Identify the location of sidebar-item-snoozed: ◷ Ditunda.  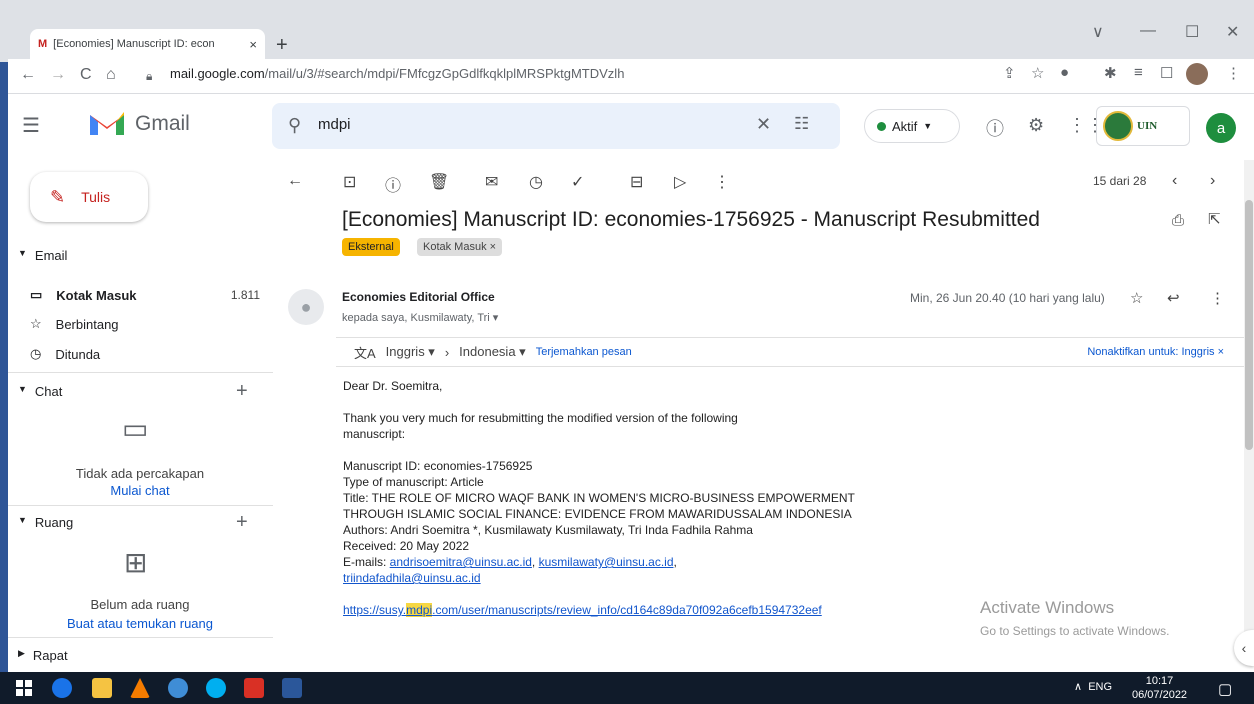
(145, 354).